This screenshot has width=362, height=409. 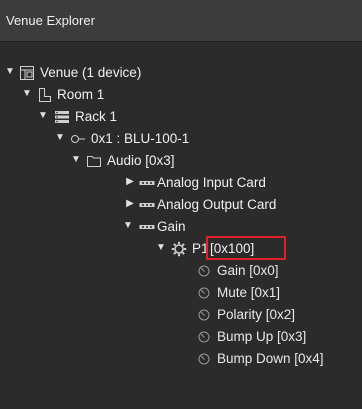 I want to click on tree-node-label: Room 1, so click(x=81, y=94).